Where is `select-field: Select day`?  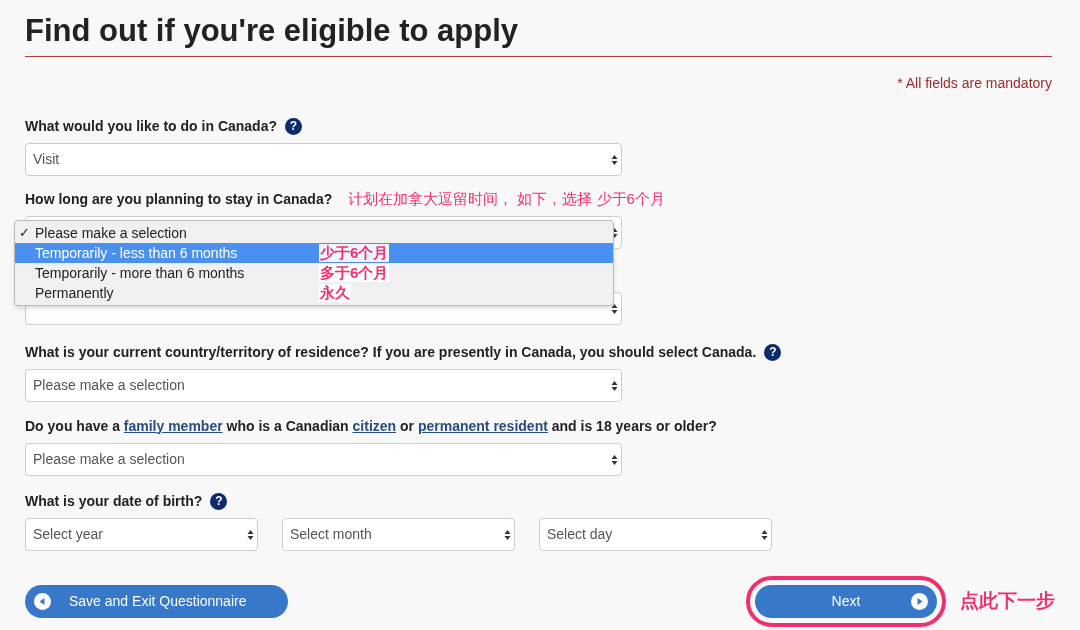
select-field: Select day is located at coordinates (655, 534).